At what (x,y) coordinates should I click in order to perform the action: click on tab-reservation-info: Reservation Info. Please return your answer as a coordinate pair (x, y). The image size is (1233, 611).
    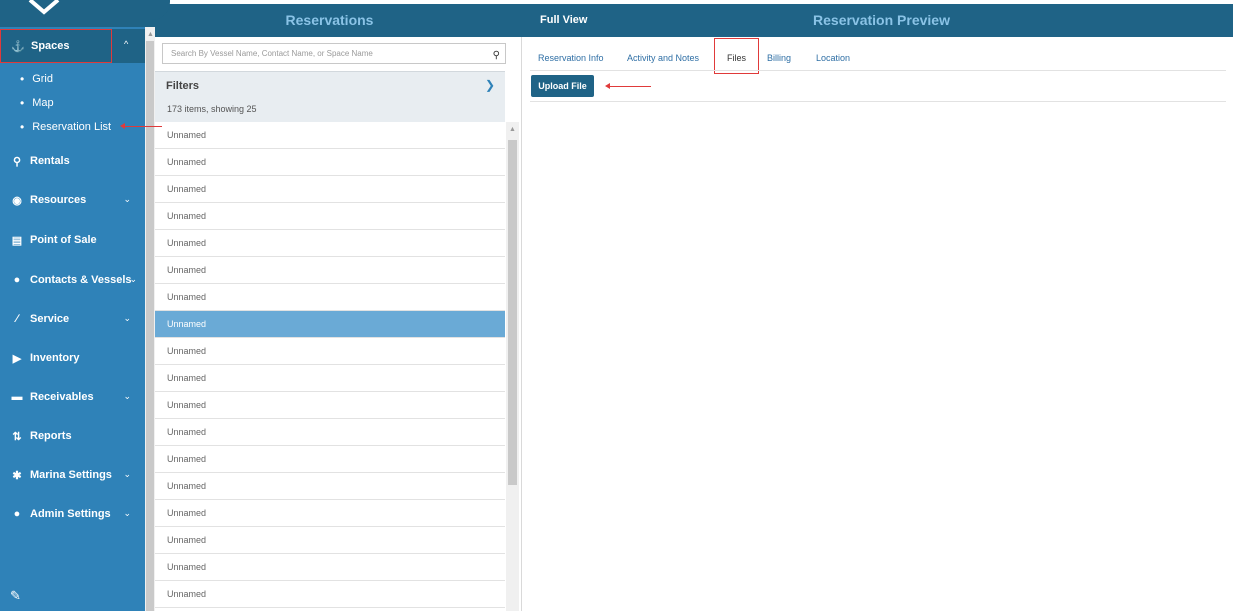
    Looking at the image, I should click on (571, 55).